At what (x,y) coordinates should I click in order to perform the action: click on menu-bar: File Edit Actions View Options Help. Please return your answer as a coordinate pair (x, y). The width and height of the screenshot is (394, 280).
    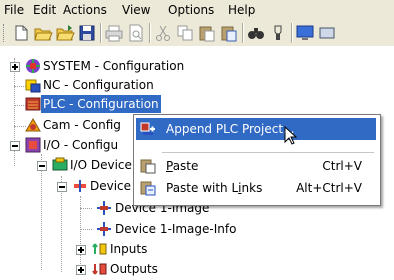
    Looking at the image, I should click on (197, 10).